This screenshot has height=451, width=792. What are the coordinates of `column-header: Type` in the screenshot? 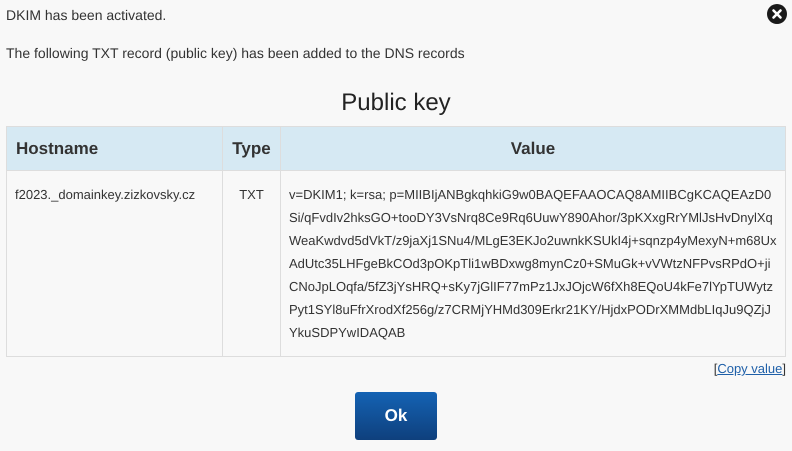 It's located at (251, 148).